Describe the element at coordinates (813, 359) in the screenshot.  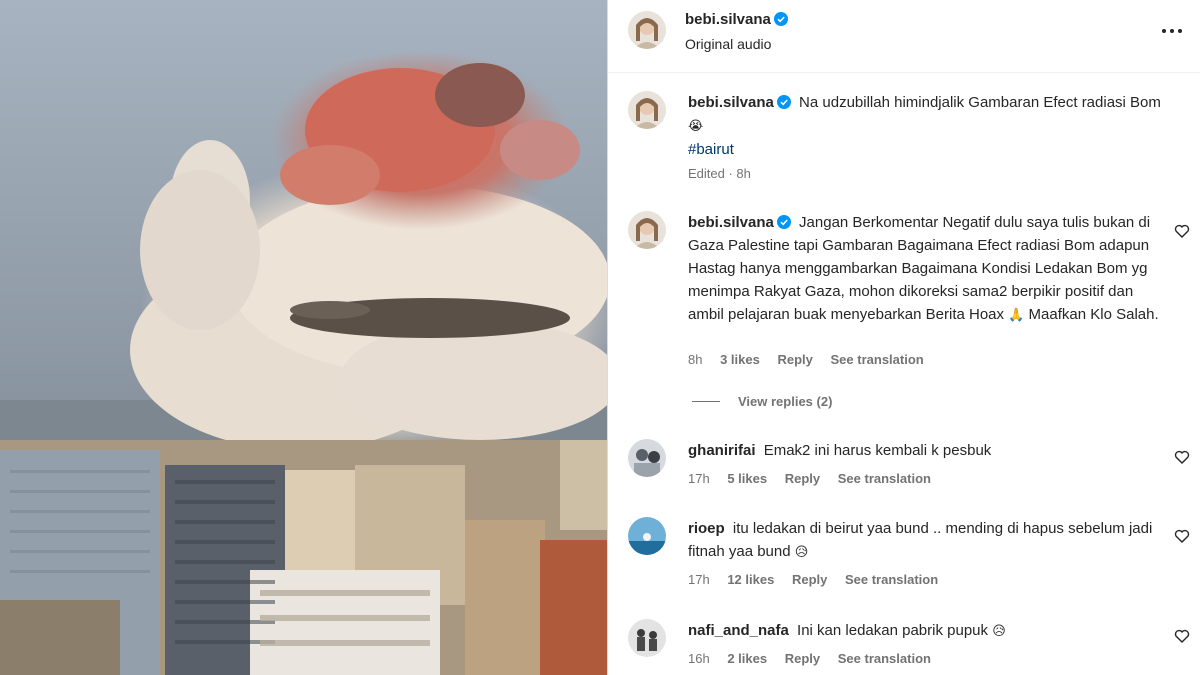
I see `comment-meta: 8h 3 likes Reply See translation` at that location.